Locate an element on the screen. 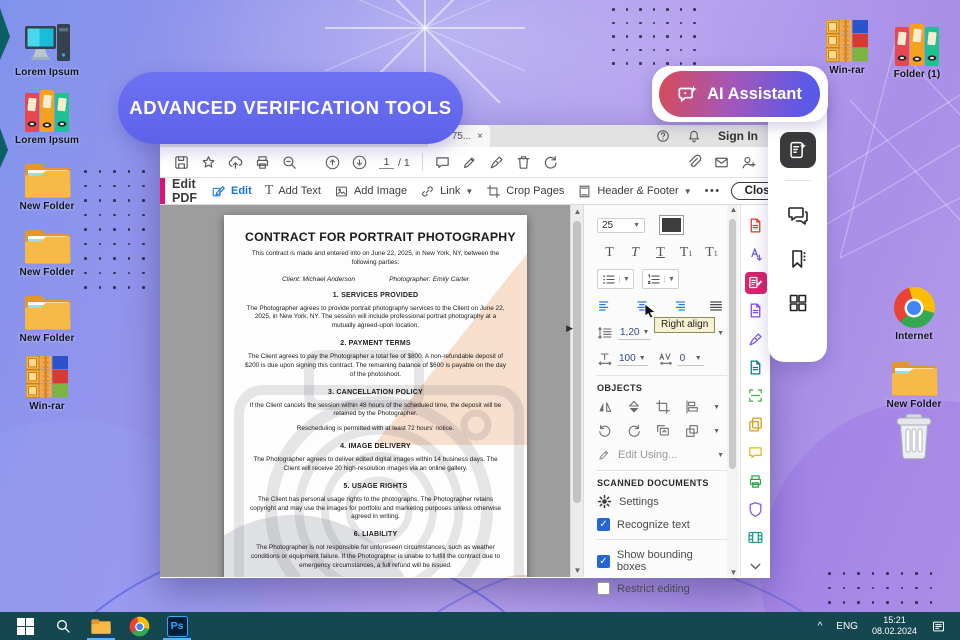  section-heading: 1. SERVICES PROVIDED is located at coordinates (375, 295).